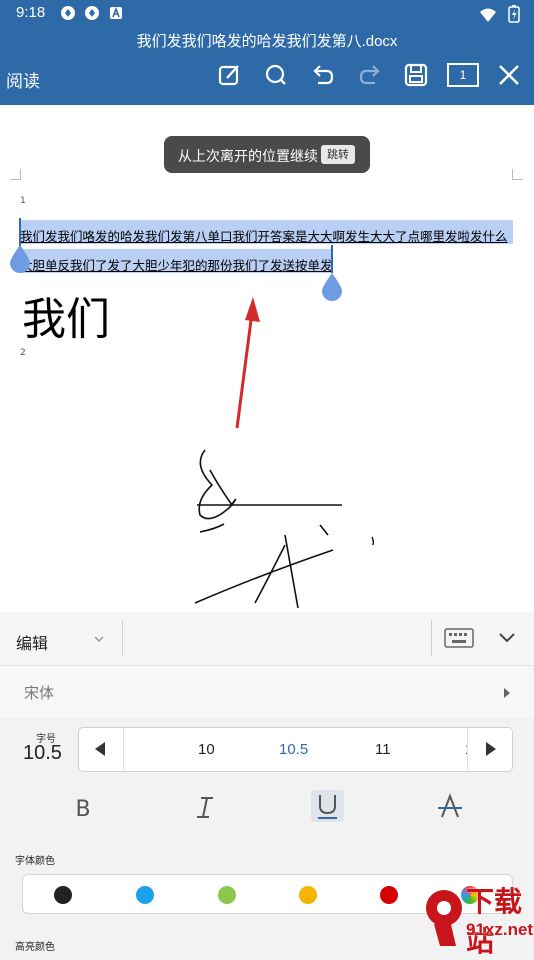 Image resolution: width=534 pixels, height=960 pixels. What do you see at coordinates (499, 16) in the screenshot?
I see `status-right` at bounding box center [499, 16].